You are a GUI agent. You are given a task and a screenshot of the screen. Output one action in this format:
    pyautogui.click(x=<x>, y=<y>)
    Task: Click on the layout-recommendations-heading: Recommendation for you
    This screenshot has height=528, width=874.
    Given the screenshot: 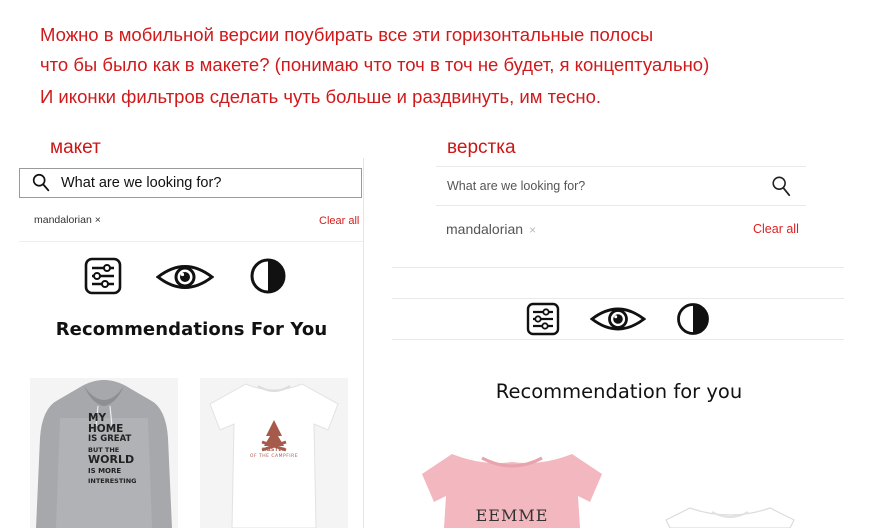 What is the action you would take?
    pyautogui.click(x=619, y=391)
    